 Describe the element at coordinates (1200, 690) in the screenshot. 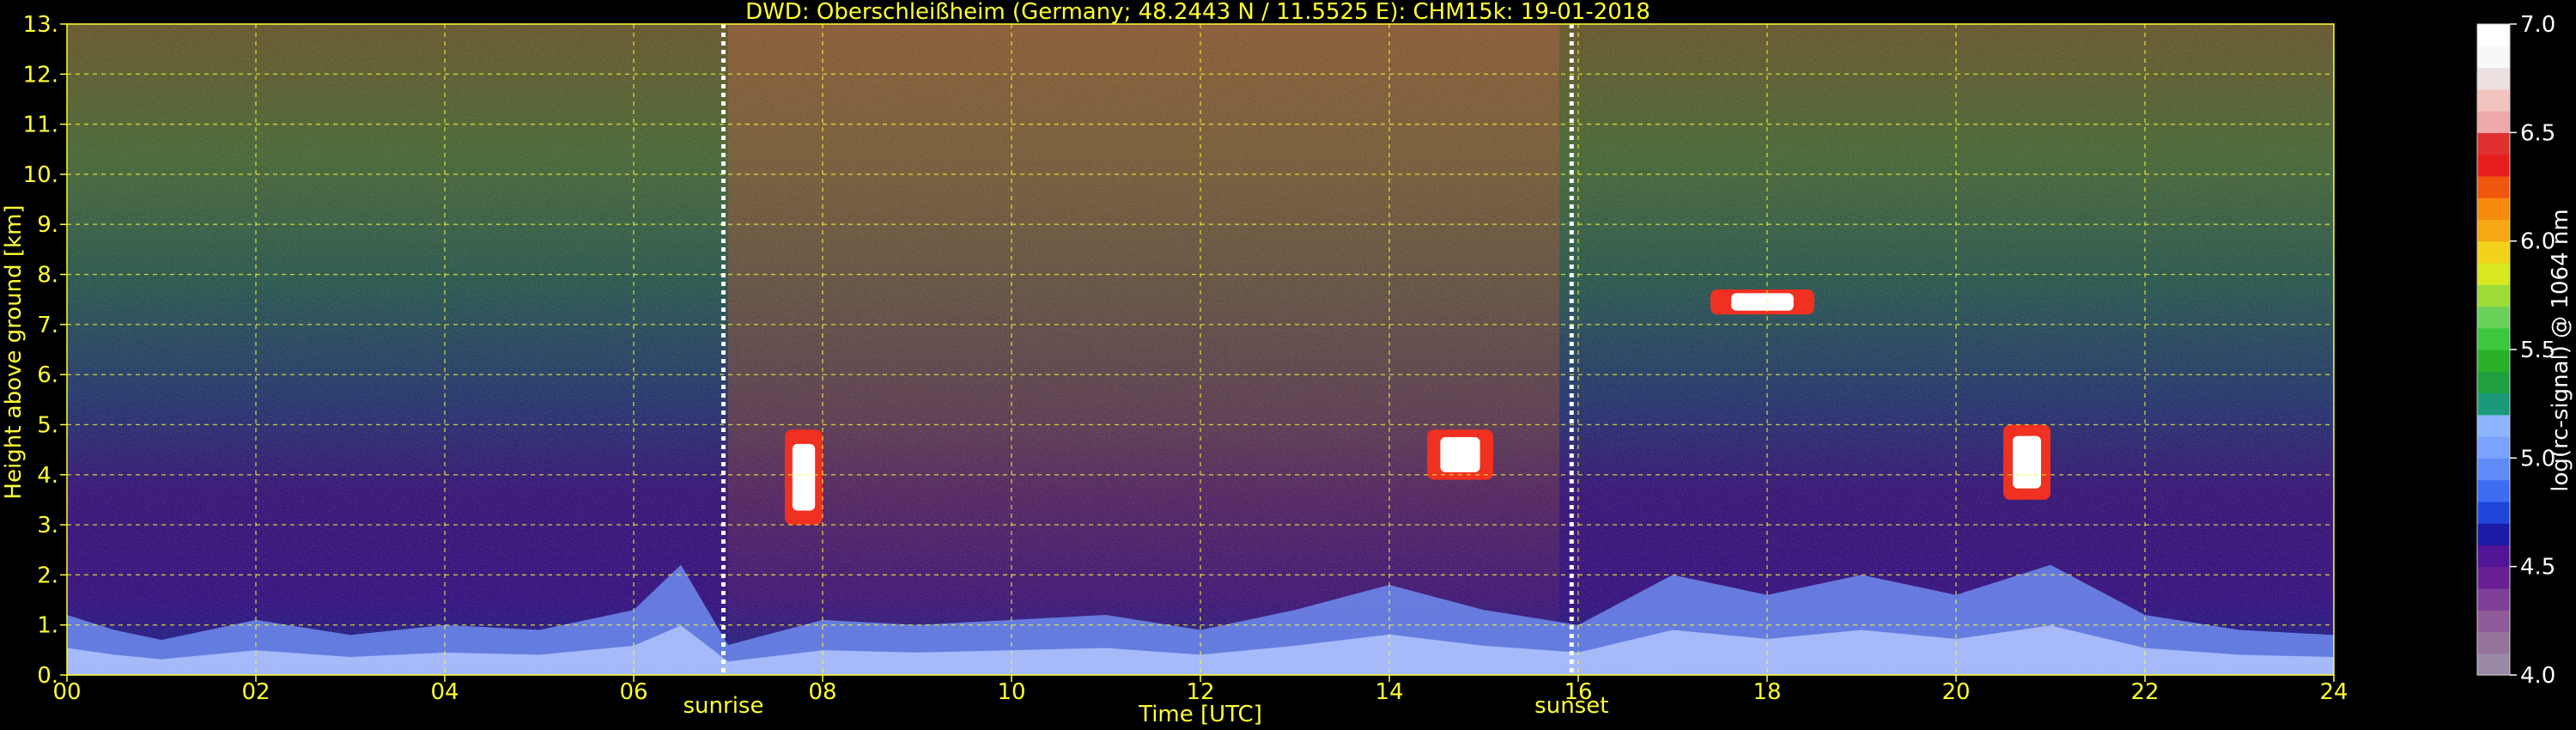

I see `x-axis: 00 02 04 06 08 10 12 14 16 18 20 22 24` at that location.